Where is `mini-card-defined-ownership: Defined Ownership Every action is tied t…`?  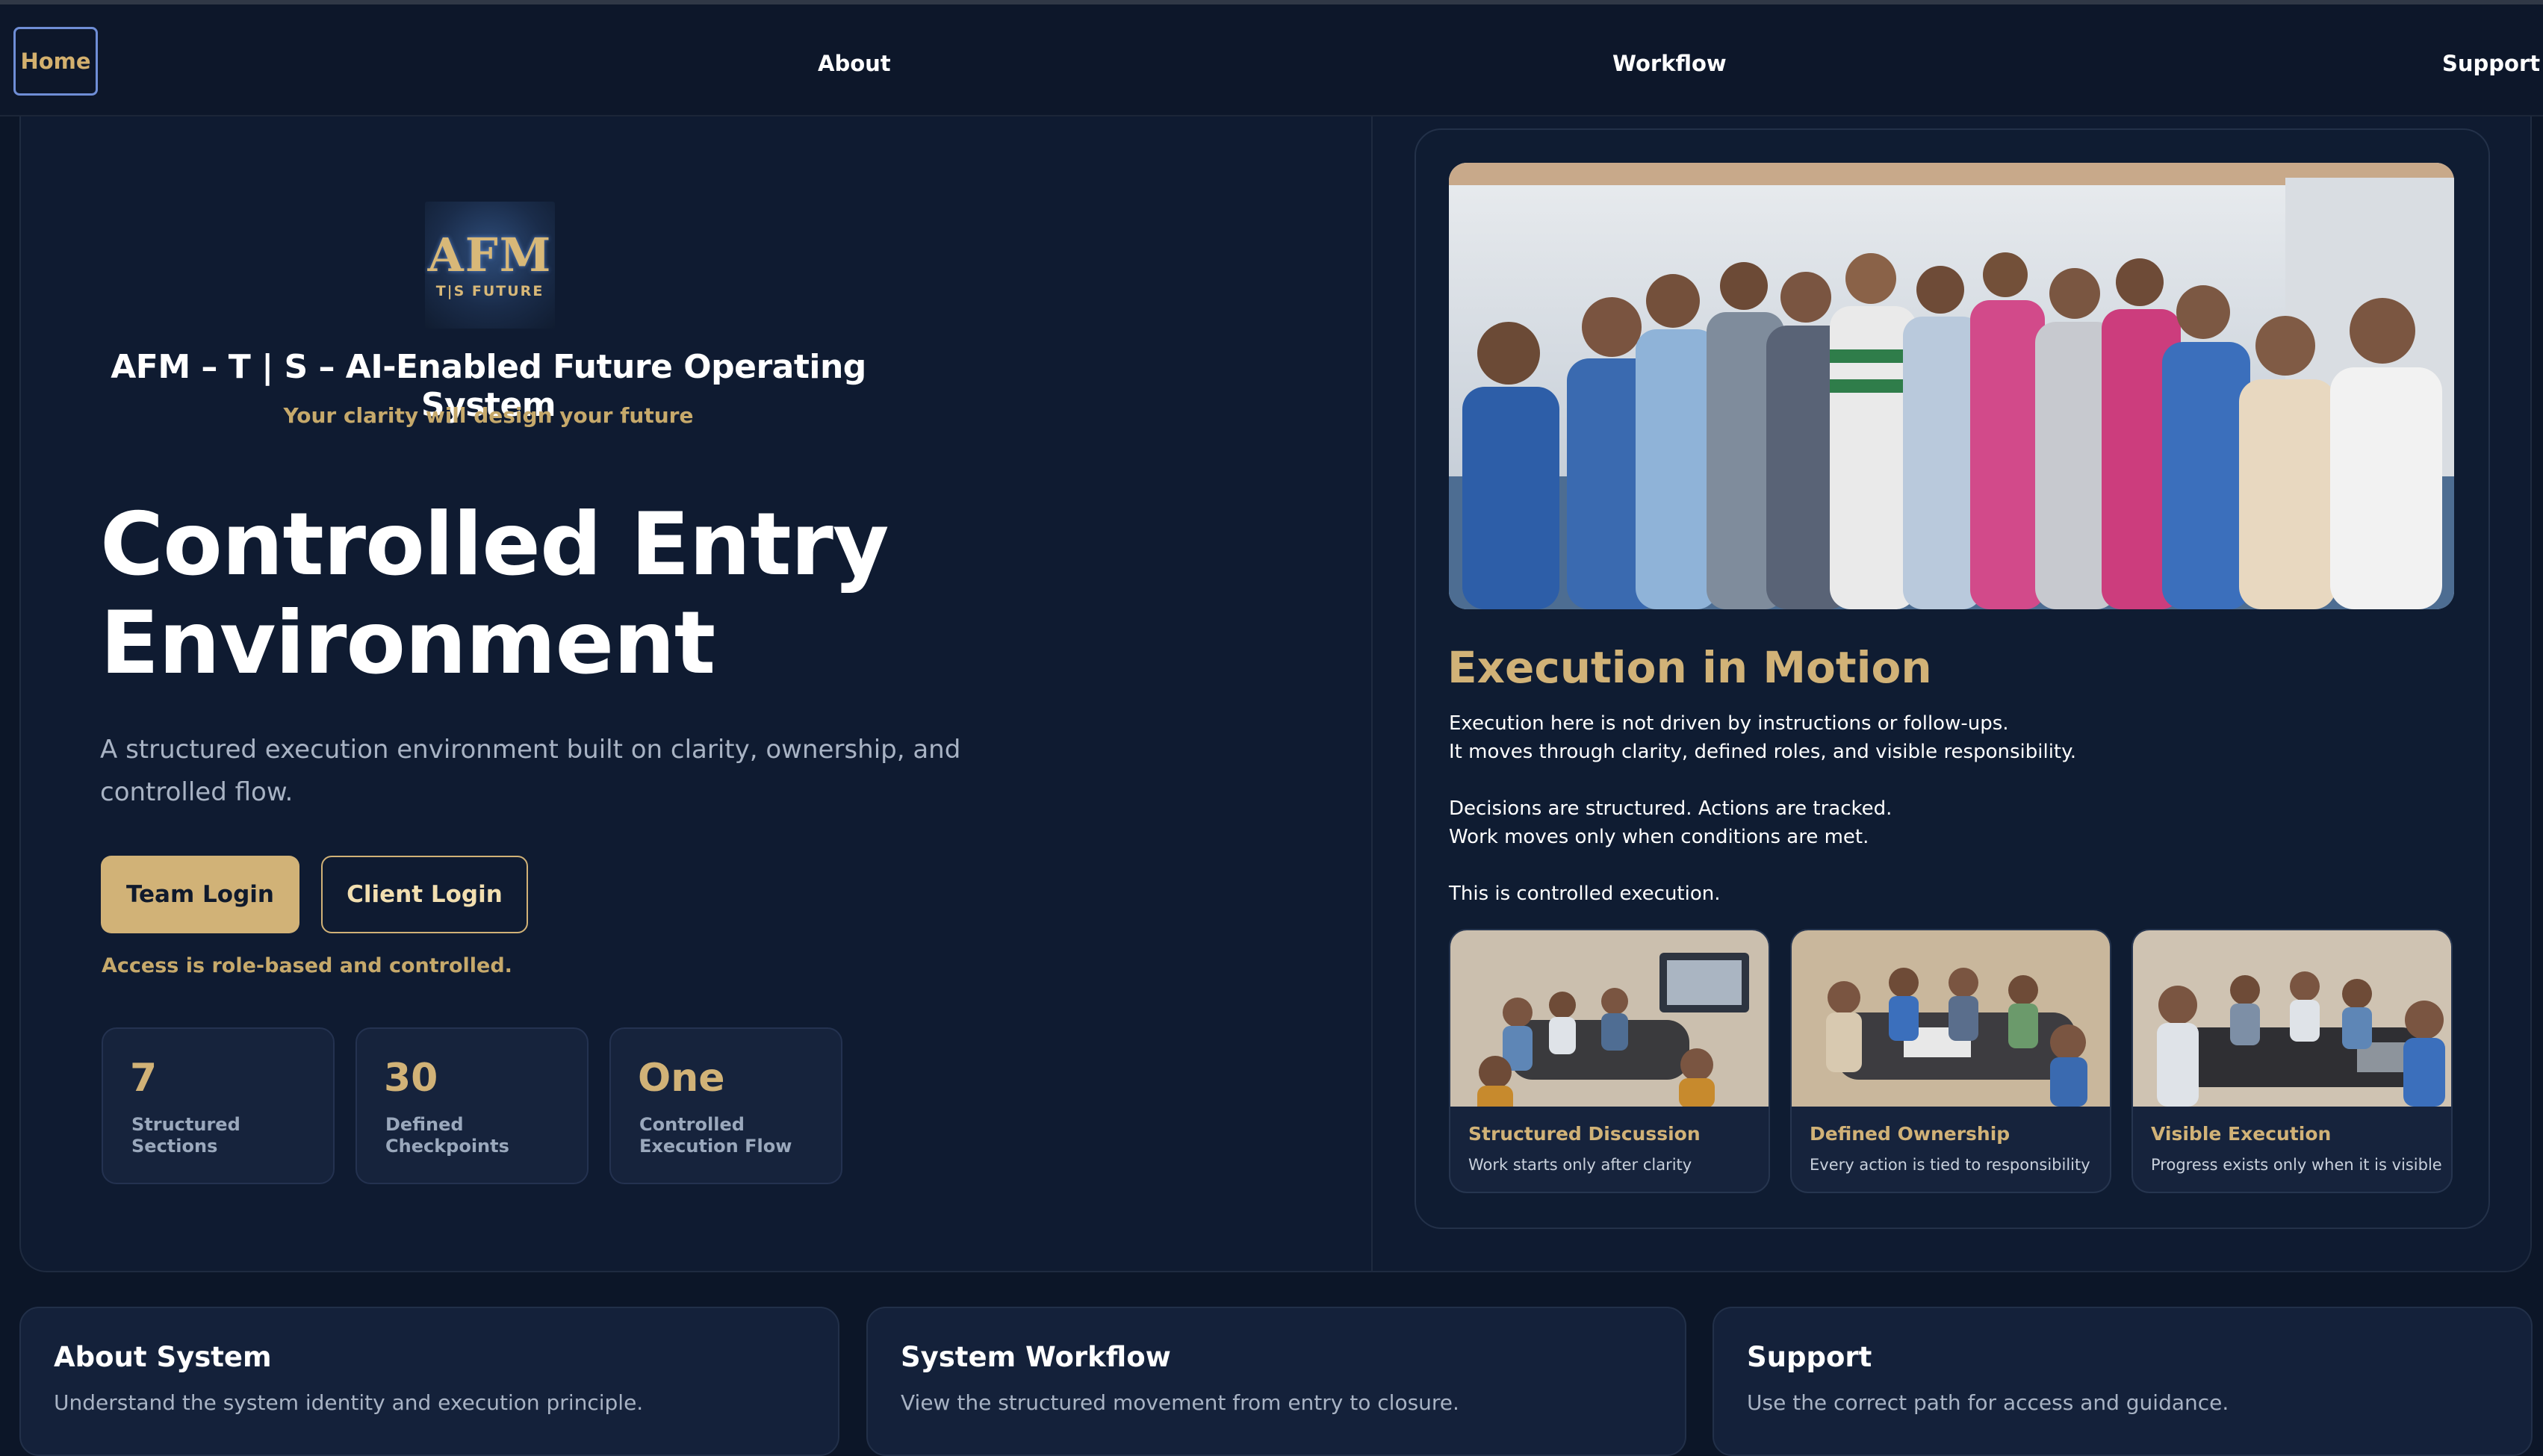
mini-card-defined-ownership: Defined Ownership Every action is tied t… is located at coordinates (1951, 1061).